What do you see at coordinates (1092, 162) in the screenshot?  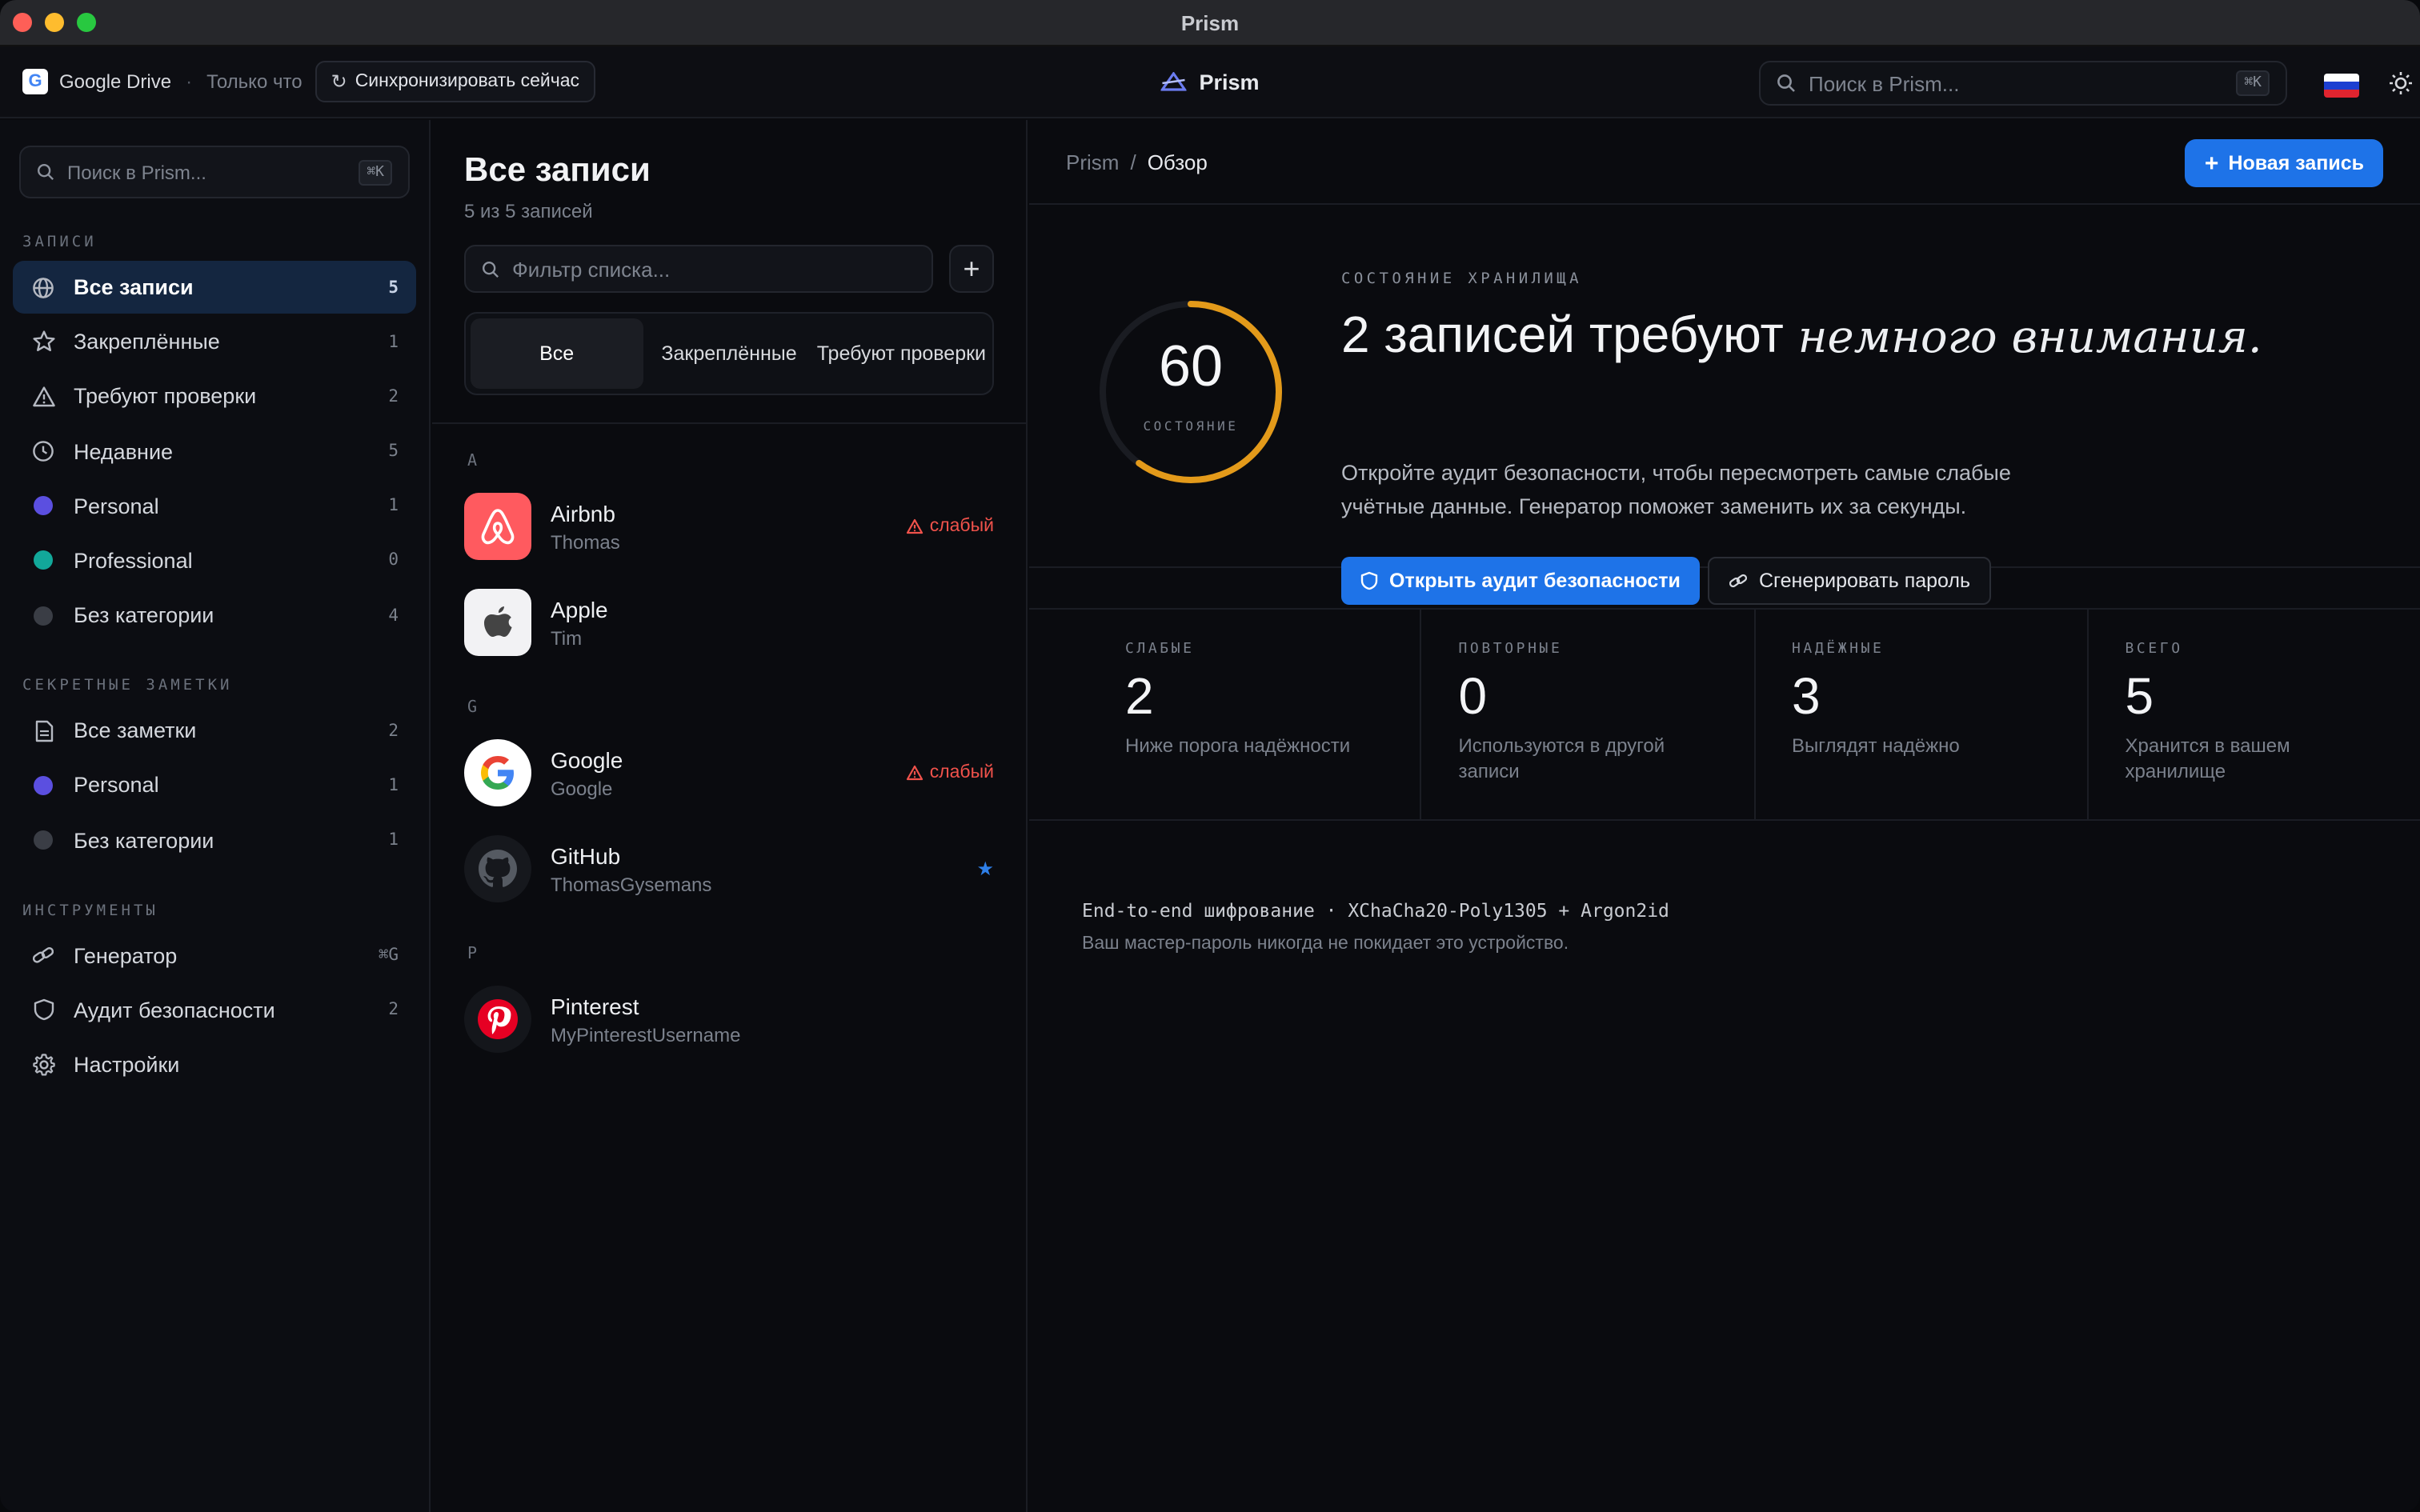 I see `breadcrumb-root: Prism` at bounding box center [1092, 162].